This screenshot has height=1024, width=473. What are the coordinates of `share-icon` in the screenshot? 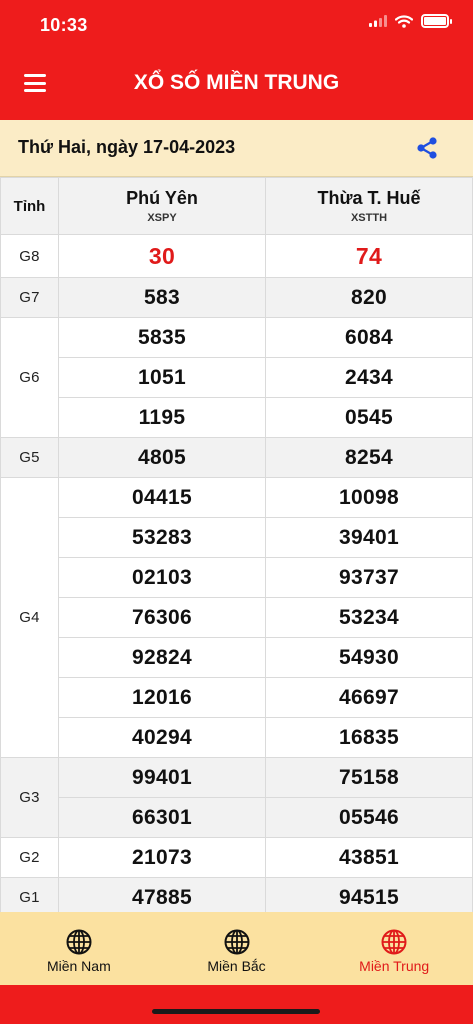 It's located at (427, 148).